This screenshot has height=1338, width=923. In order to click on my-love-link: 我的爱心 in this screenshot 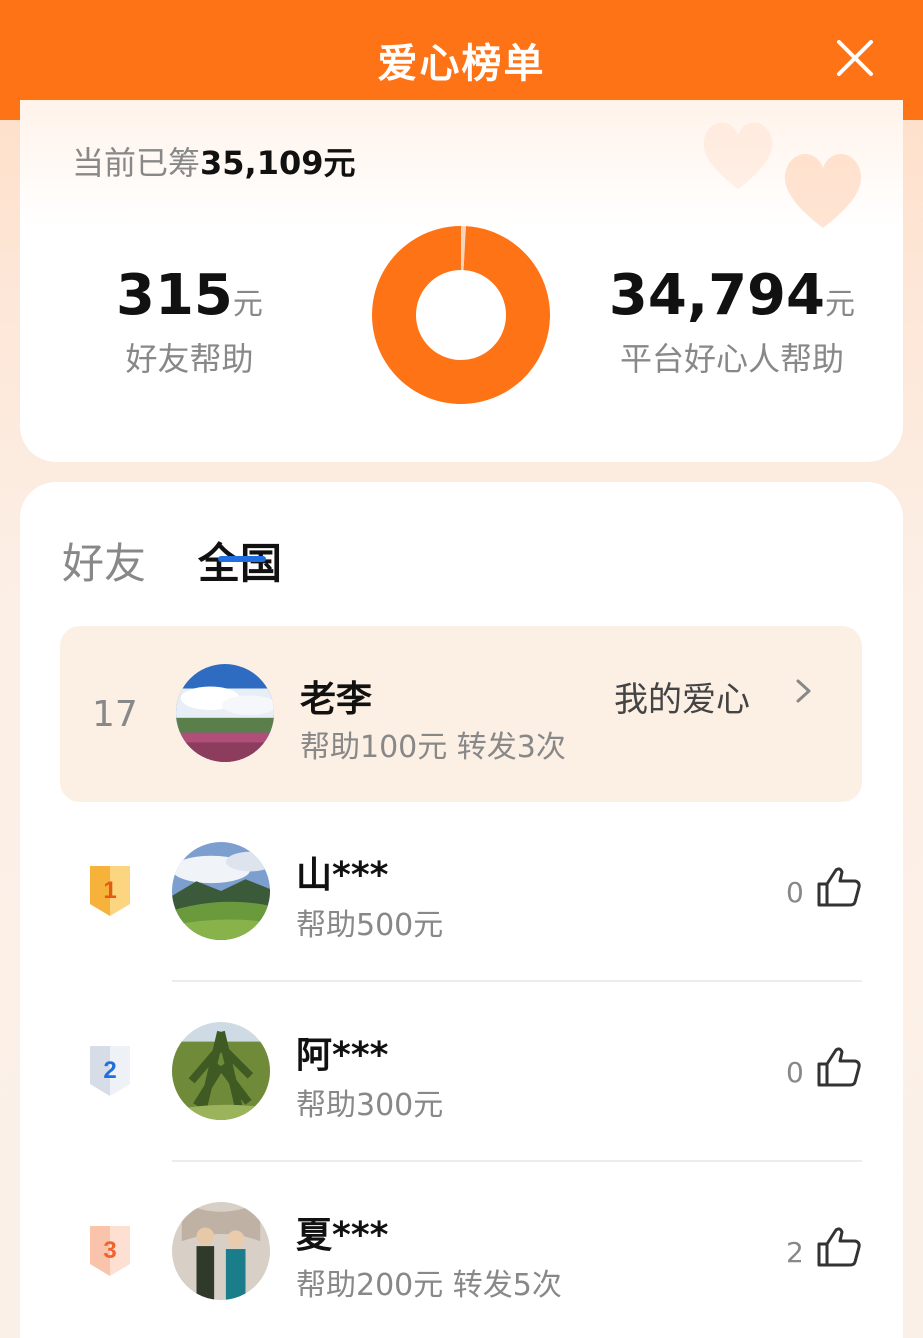, I will do `click(682, 696)`.